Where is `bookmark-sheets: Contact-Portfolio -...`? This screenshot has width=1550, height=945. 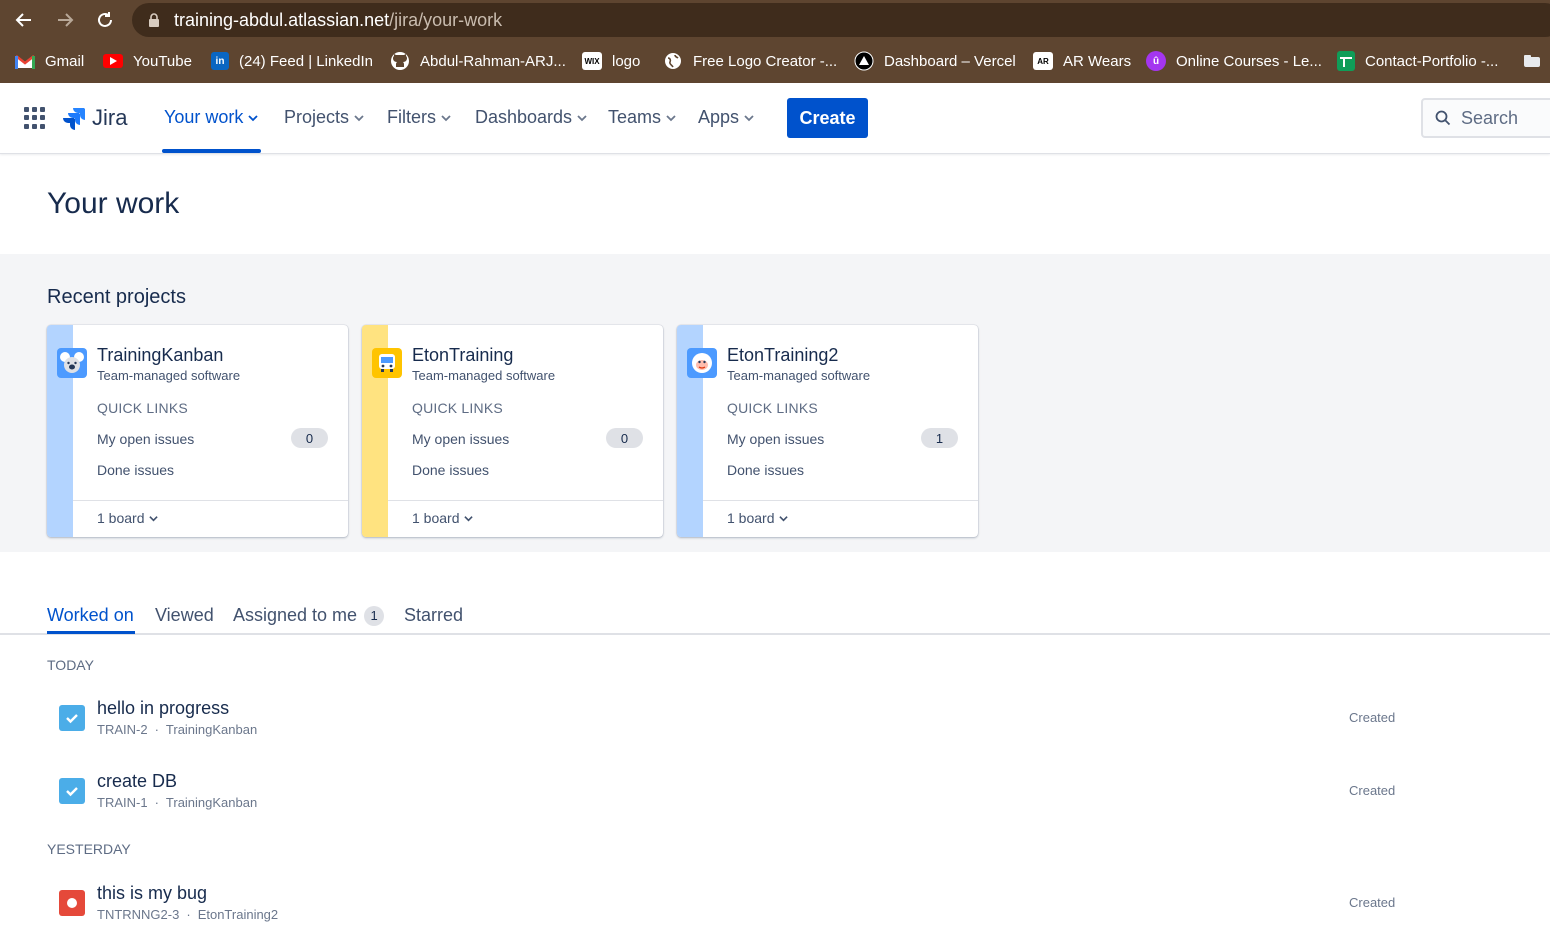
bookmark-sheets: Contact-Portfolio -... is located at coordinates (1417, 61).